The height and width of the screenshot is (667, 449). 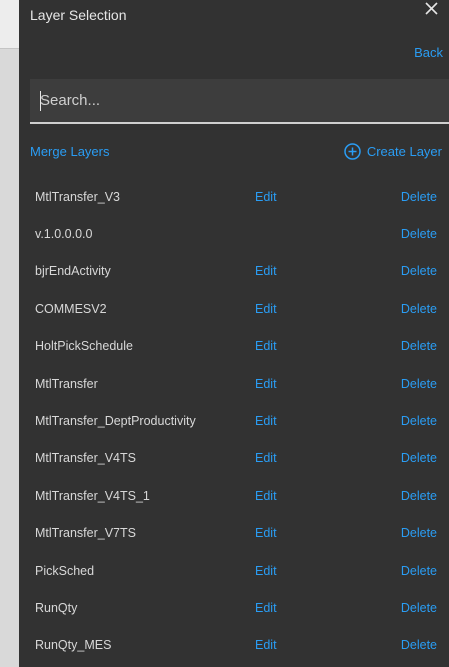 I want to click on text-caret, so click(x=40, y=101).